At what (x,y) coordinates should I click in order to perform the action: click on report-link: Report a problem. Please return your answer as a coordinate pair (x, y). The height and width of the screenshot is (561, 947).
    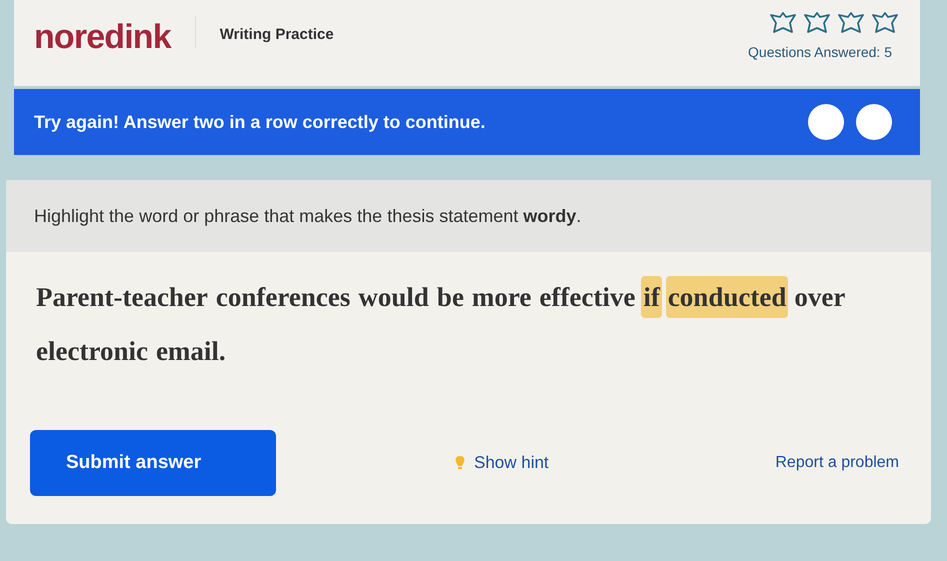
    Looking at the image, I should click on (837, 463).